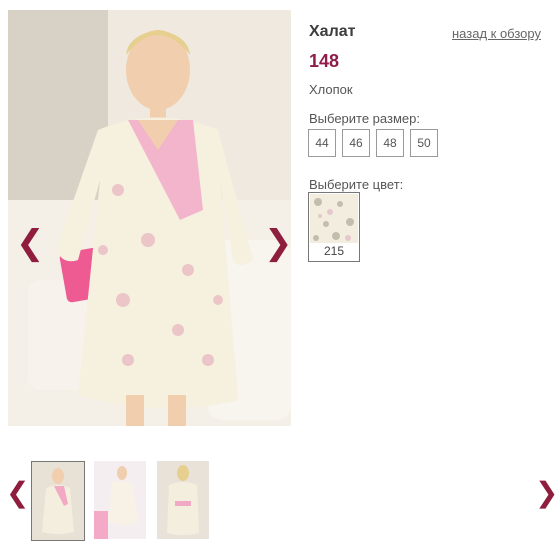 This screenshot has height=546, width=555. I want to click on size-option-48: 48, so click(390, 143).